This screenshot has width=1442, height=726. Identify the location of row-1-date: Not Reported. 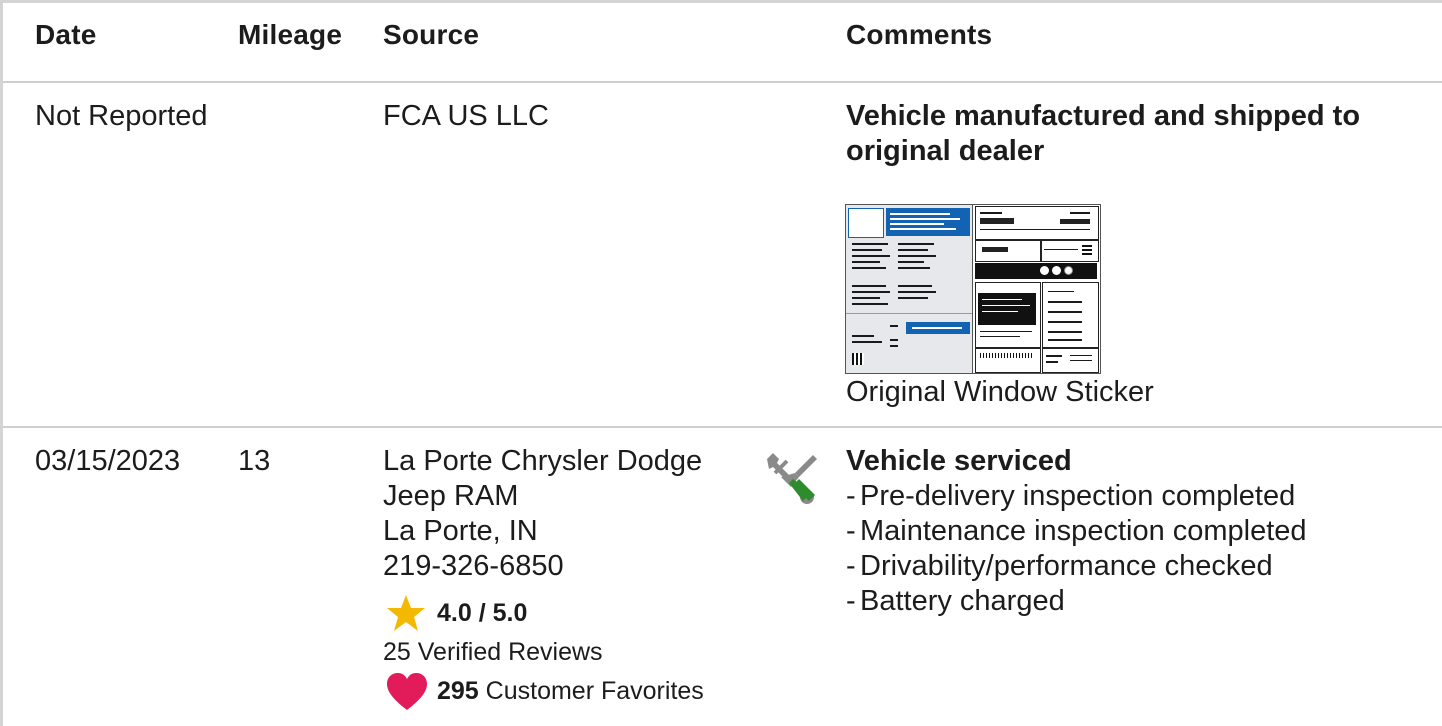
(121, 116).